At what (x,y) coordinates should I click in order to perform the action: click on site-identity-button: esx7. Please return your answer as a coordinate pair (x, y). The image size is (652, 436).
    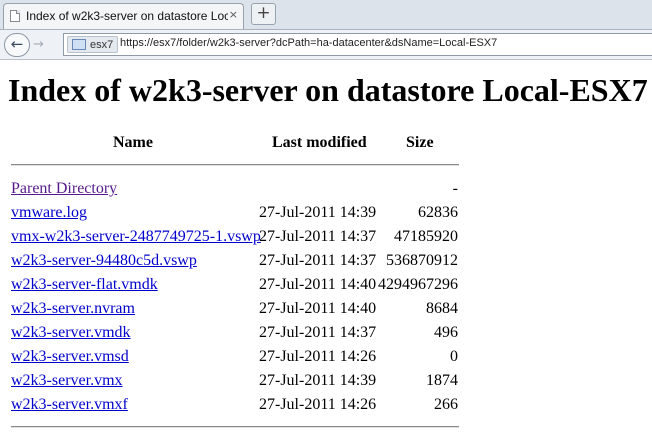
    Looking at the image, I should click on (93, 44).